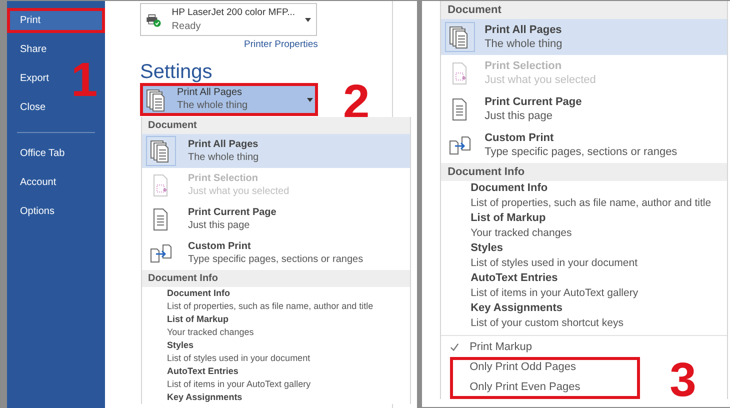 The width and height of the screenshot is (730, 408). Describe the element at coordinates (555, 367) in the screenshot. I see `menu-item: Only Print Odd Pages` at that location.